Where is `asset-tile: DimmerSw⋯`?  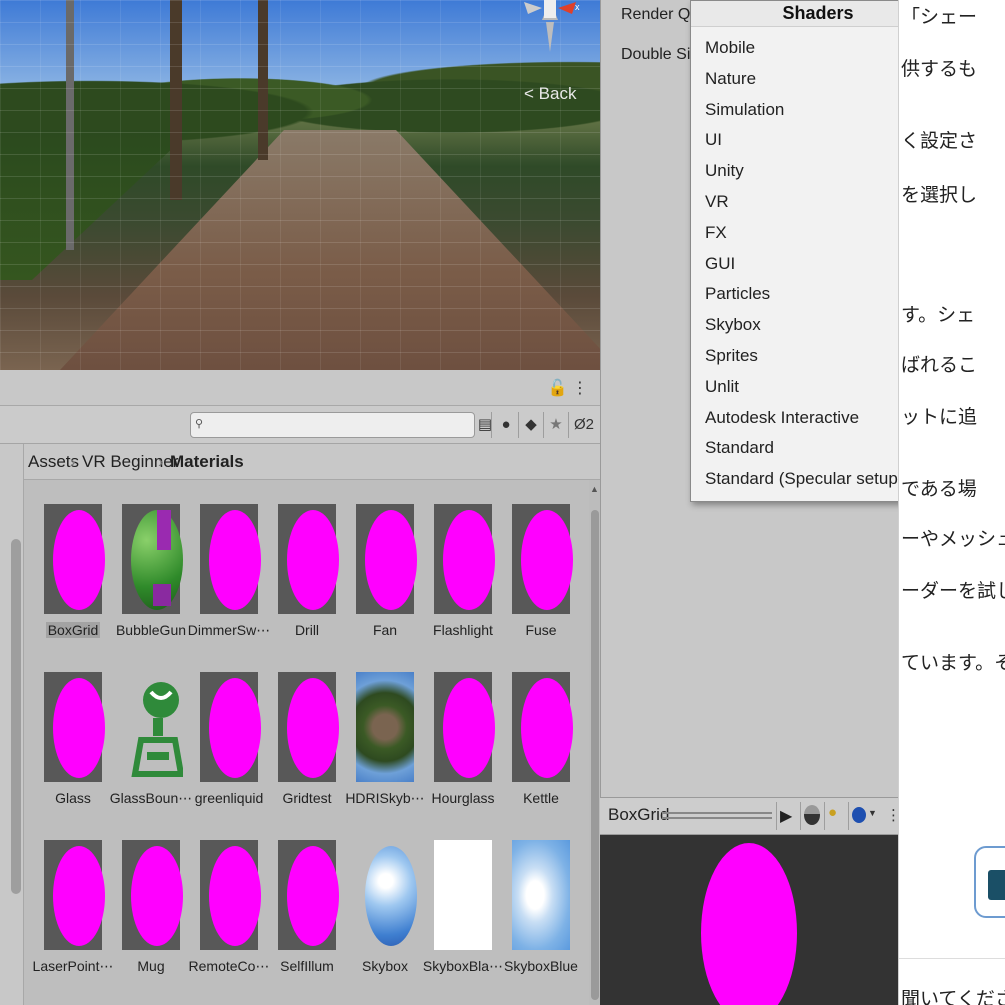 asset-tile: DimmerSw⋯ is located at coordinates (229, 584).